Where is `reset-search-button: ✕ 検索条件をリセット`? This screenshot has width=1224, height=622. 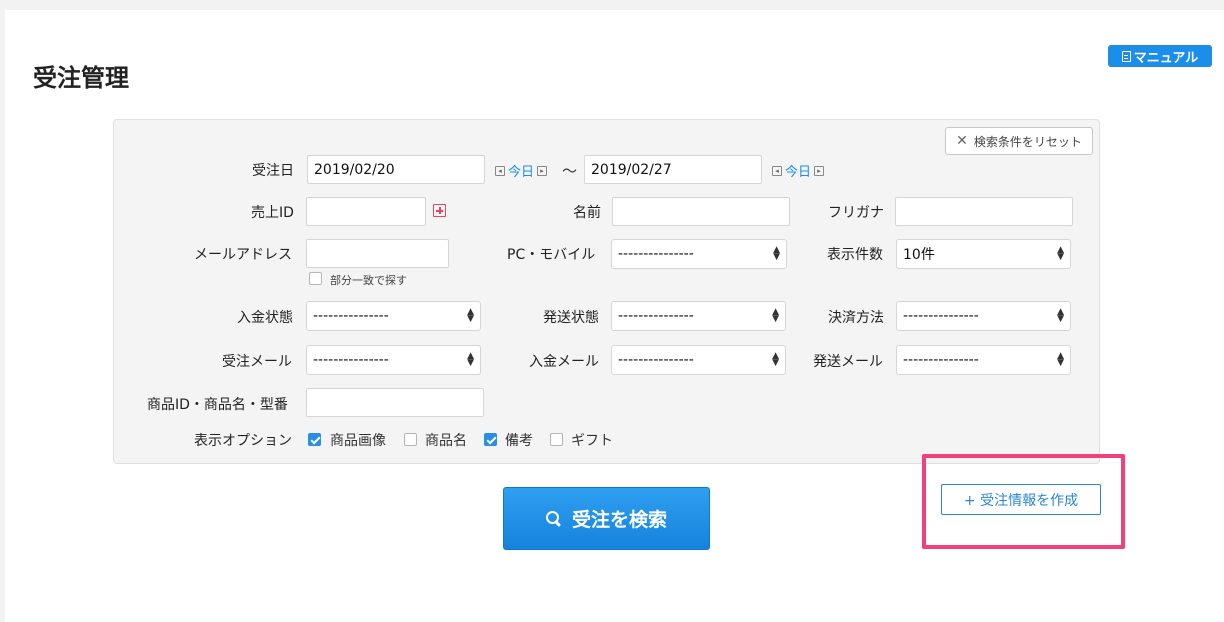 reset-search-button: ✕ 検索条件をリセット is located at coordinates (1019, 141).